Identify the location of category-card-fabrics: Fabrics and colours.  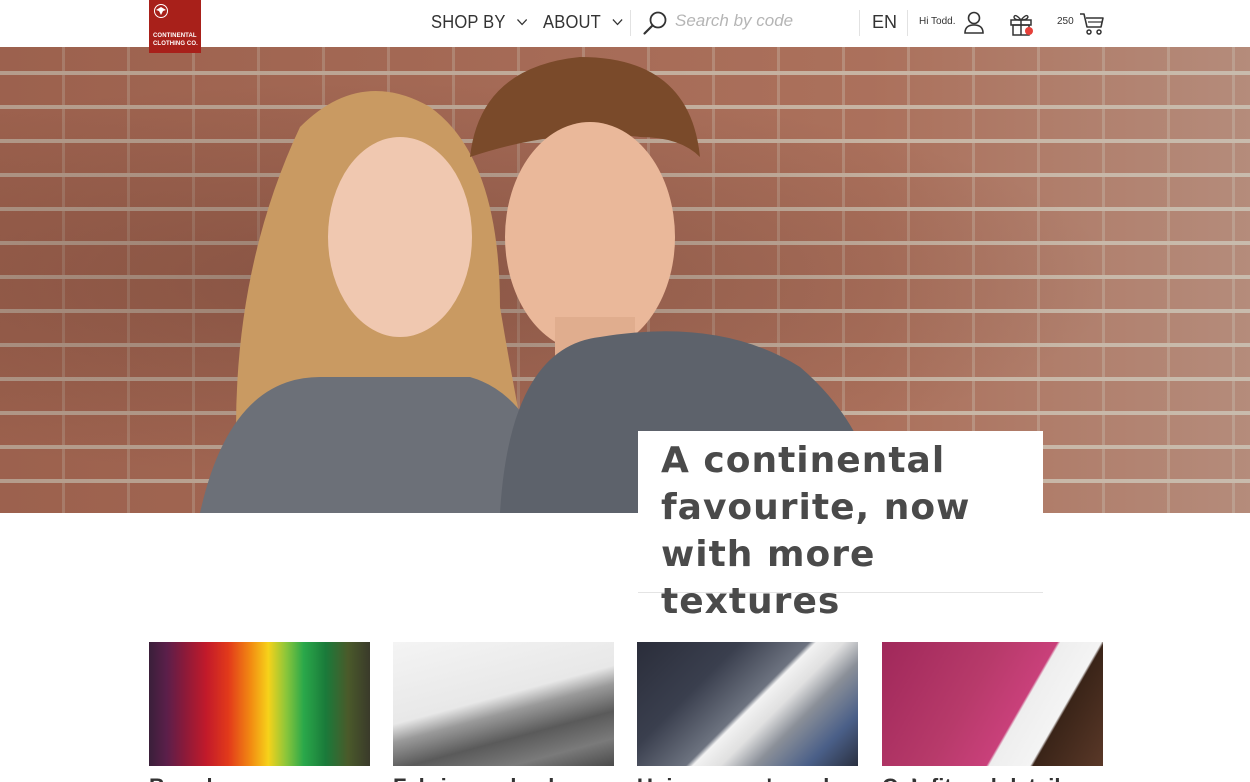
(503, 712).